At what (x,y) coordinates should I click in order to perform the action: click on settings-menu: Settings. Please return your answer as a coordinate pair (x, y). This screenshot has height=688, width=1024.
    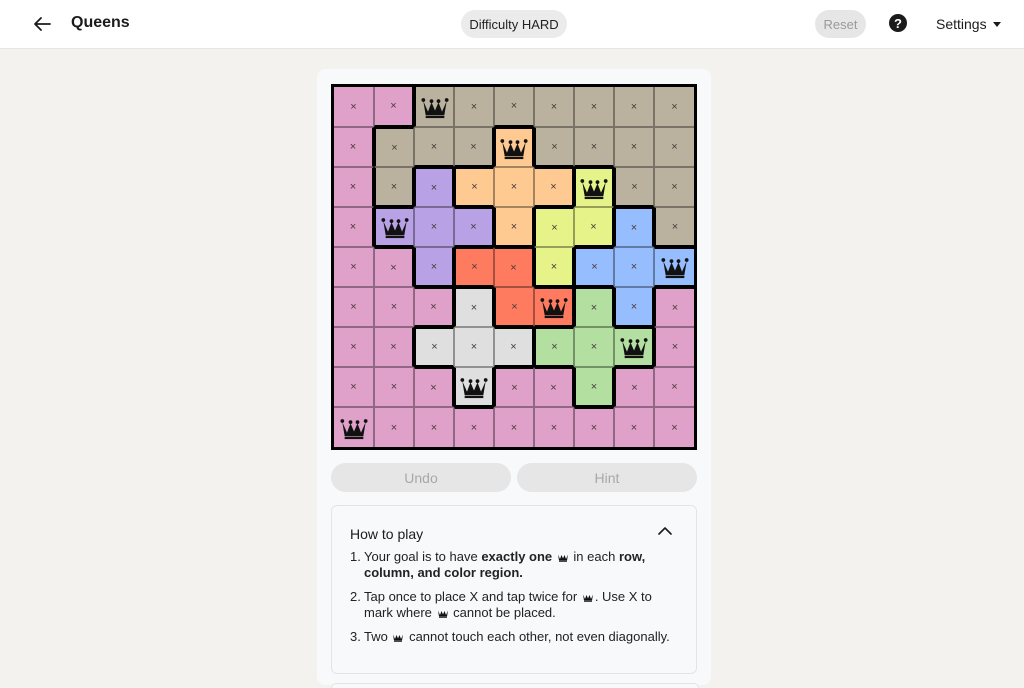
    Looking at the image, I should click on (968, 24).